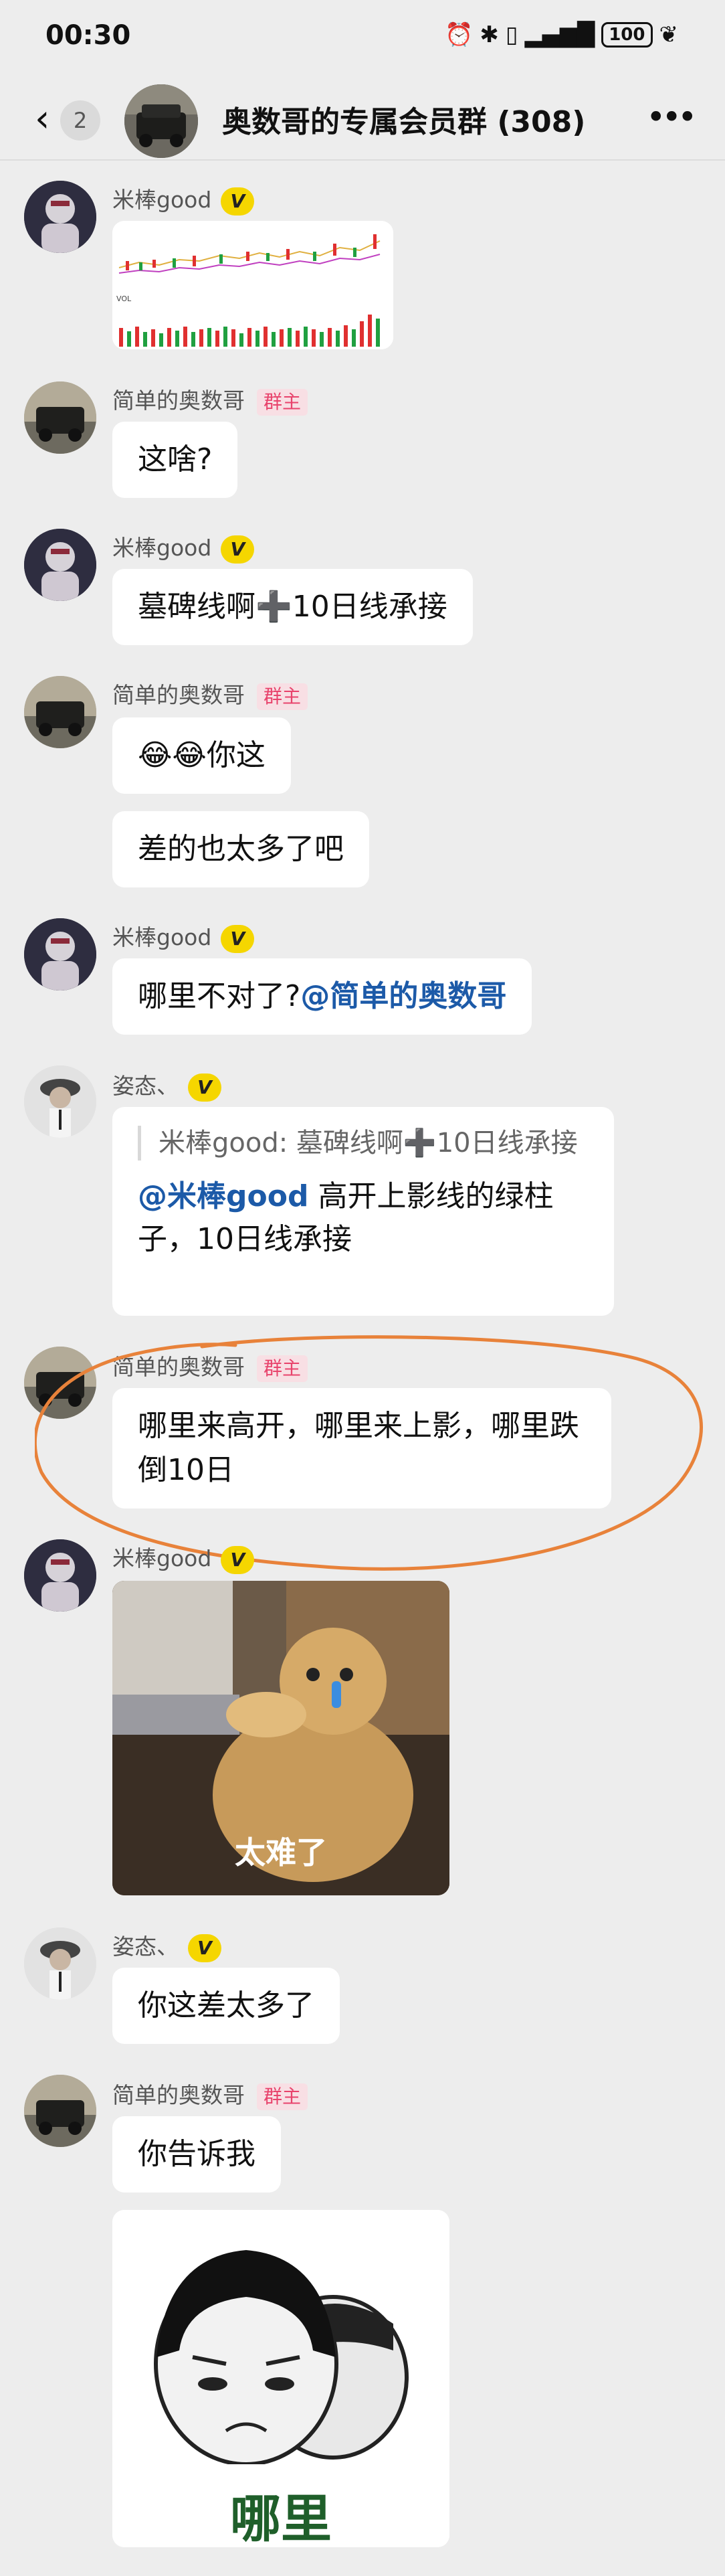 The image size is (725, 2576). I want to click on more-options-icon: •••, so click(672, 117).